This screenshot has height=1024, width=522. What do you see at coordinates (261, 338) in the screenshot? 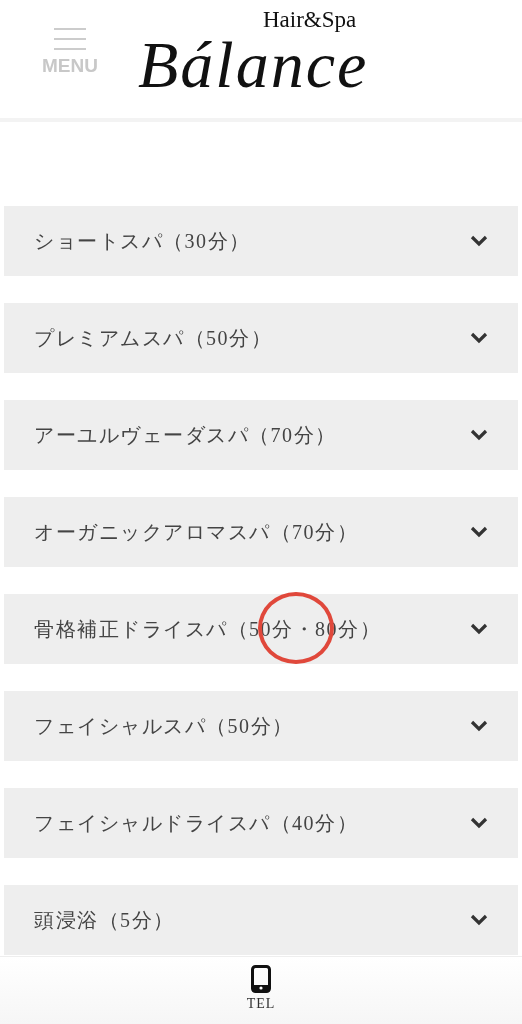
I see `accordion-header: プレミアムスパ（50分）` at bounding box center [261, 338].